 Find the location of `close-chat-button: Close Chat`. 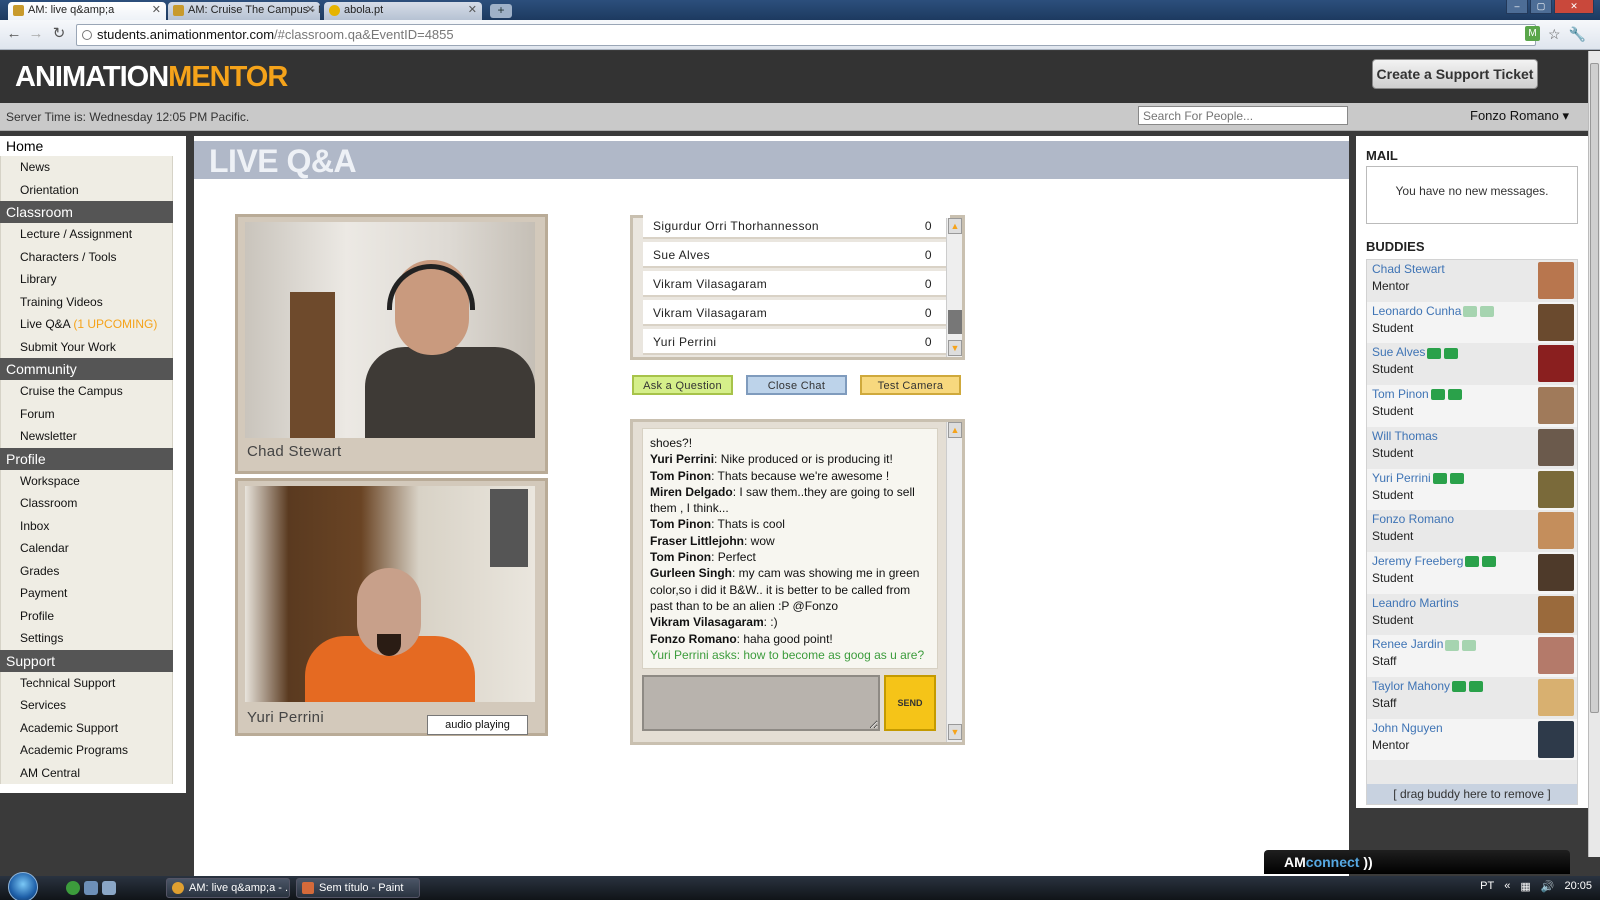

close-chat-button: Close Chat is located at coordinates (796, 385).